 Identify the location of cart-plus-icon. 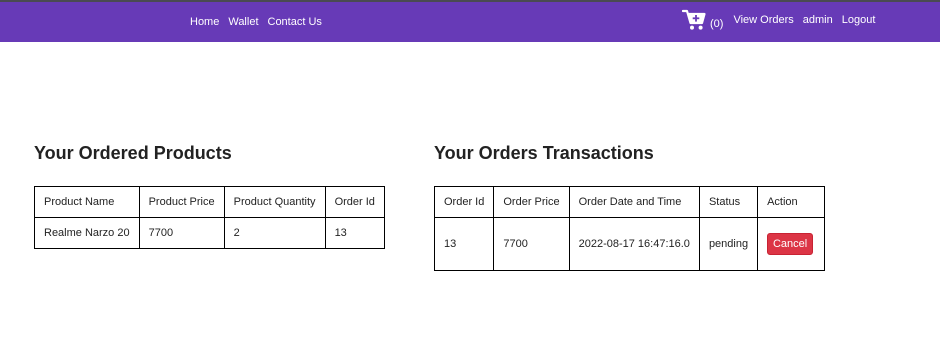
(694, 20).